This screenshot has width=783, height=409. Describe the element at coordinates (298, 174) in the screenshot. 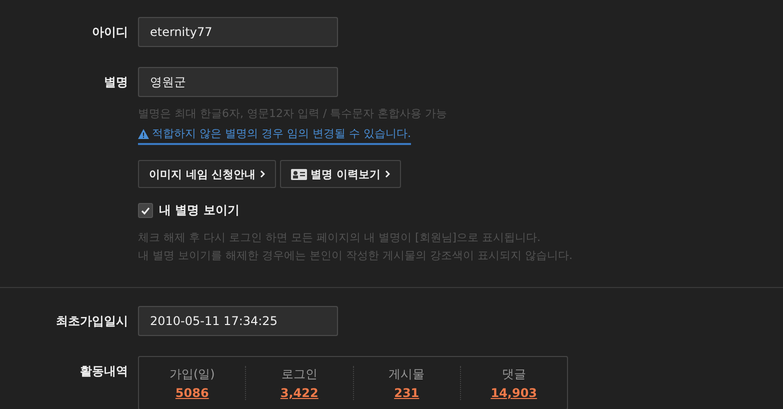

I see `id-card-icon` at that location.